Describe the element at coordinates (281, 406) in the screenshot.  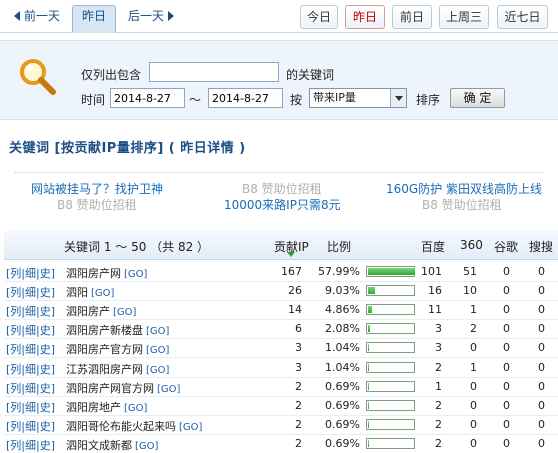
I see `table-row: [列|细|史] 泗阳房地产 [GO] 2 0.69% 2 0 0 0` at that location.